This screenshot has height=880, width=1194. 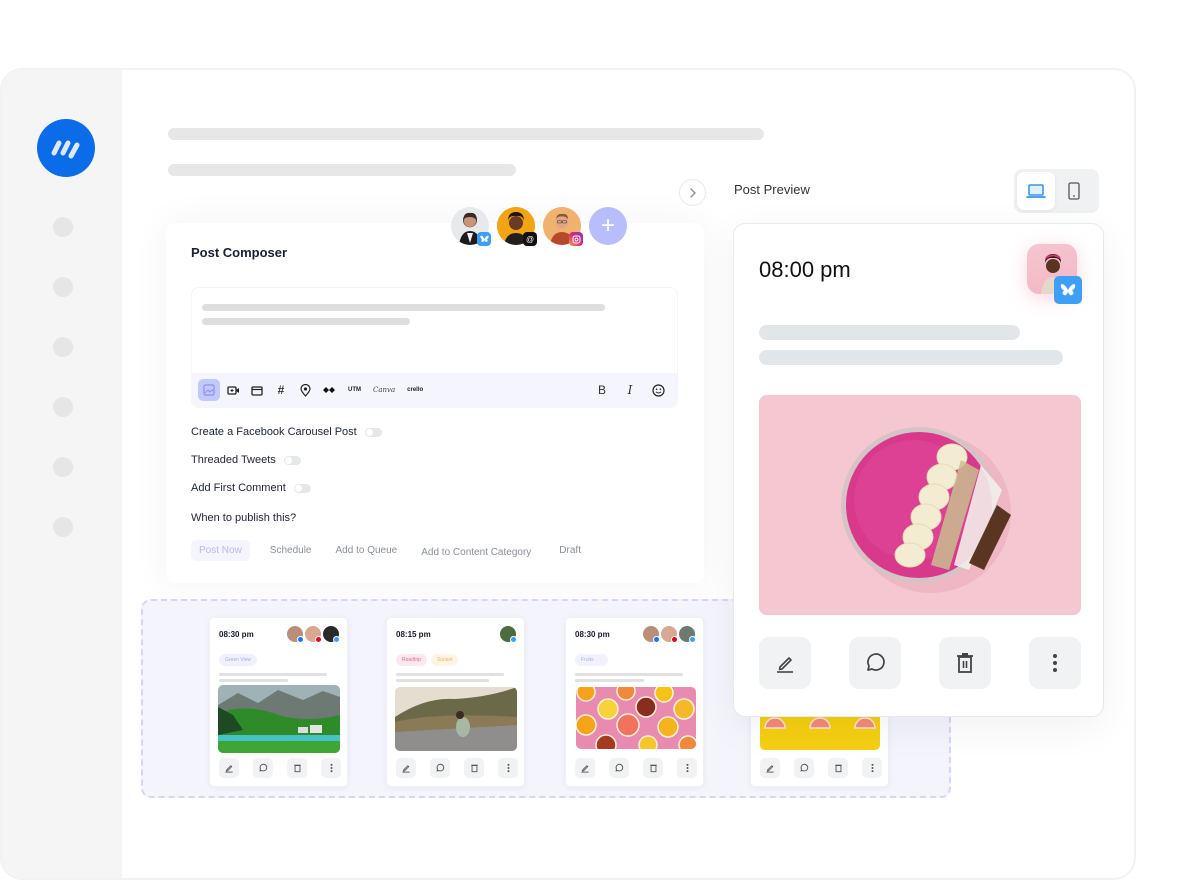 What do you see at coordinates (602, 390) in the screenshot?
I see `bold-button: B` at bounding box center [602, 390].